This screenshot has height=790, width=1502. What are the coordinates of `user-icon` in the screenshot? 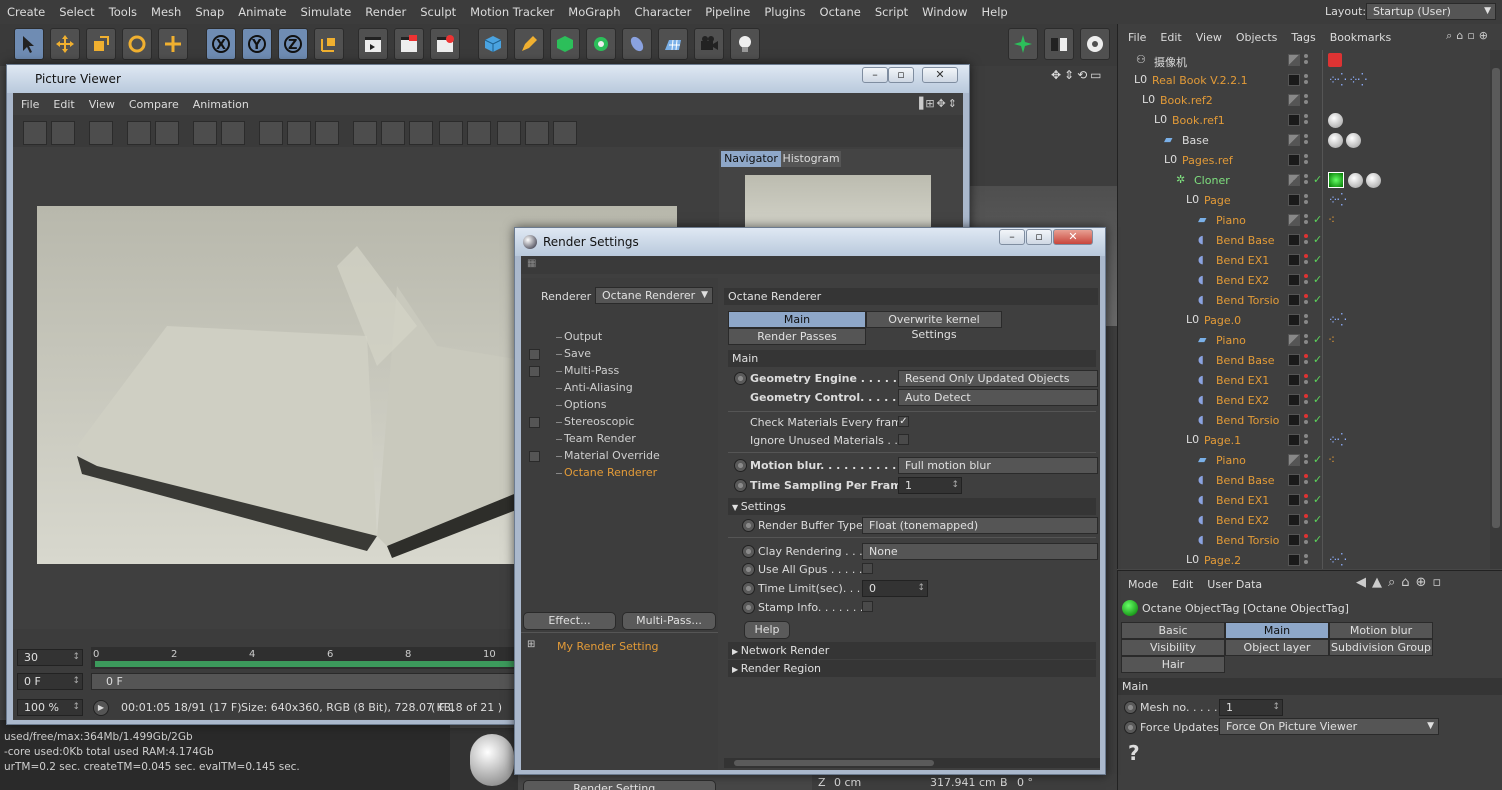 It's located at (167, 133).